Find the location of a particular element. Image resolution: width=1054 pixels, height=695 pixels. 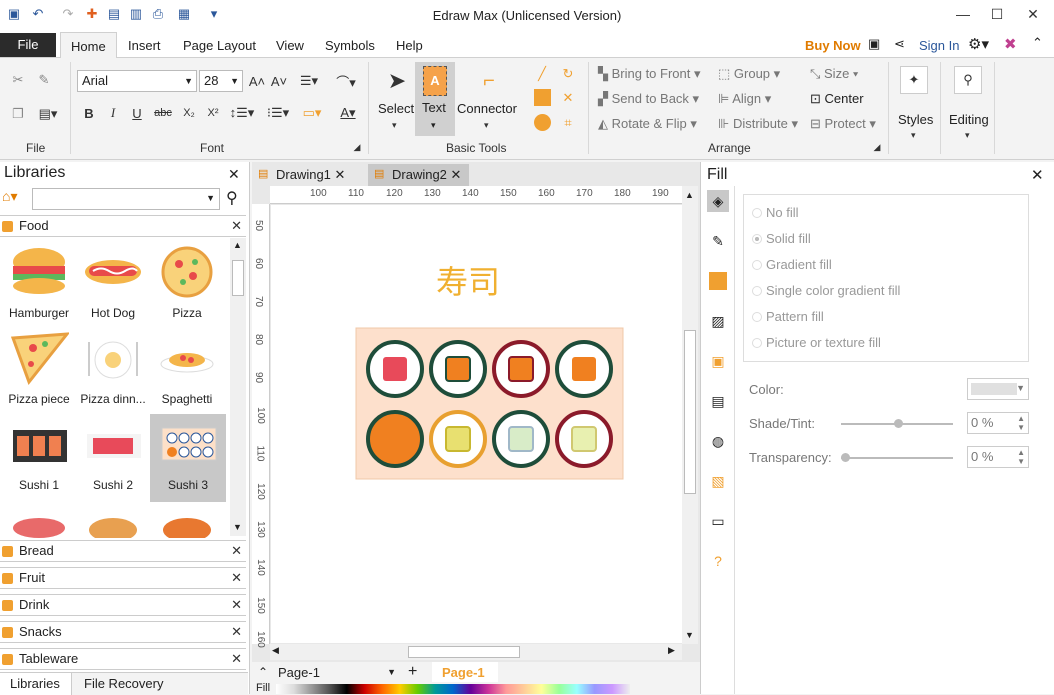

rotate-flip-button: ◭ Rotate & Flip ▾ is located at coordinates (647, 124).